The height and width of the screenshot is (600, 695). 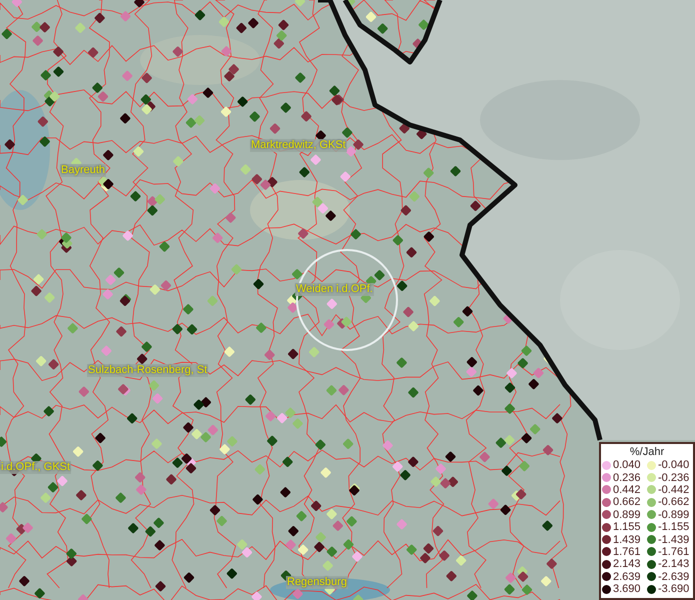 I want to click on legend-label: -0.236, so click(x=674, y=478).